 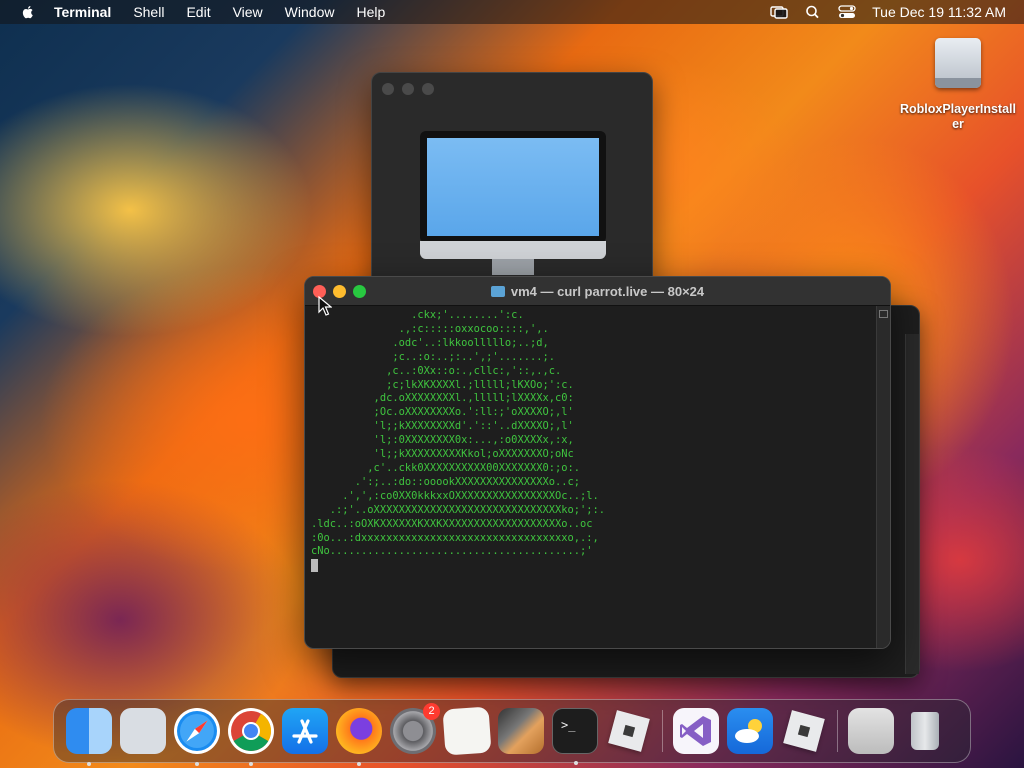 What do you see at coordinates (408, 89) in the screenshot?
I see `inactive-minimize-button` at bounding box center [408, 89].